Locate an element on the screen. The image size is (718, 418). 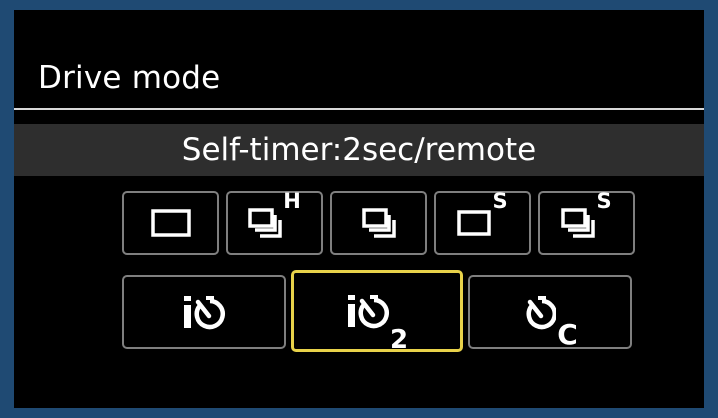
drive-mode-self-timer-10sec-button is located at coordinates (204, 312).